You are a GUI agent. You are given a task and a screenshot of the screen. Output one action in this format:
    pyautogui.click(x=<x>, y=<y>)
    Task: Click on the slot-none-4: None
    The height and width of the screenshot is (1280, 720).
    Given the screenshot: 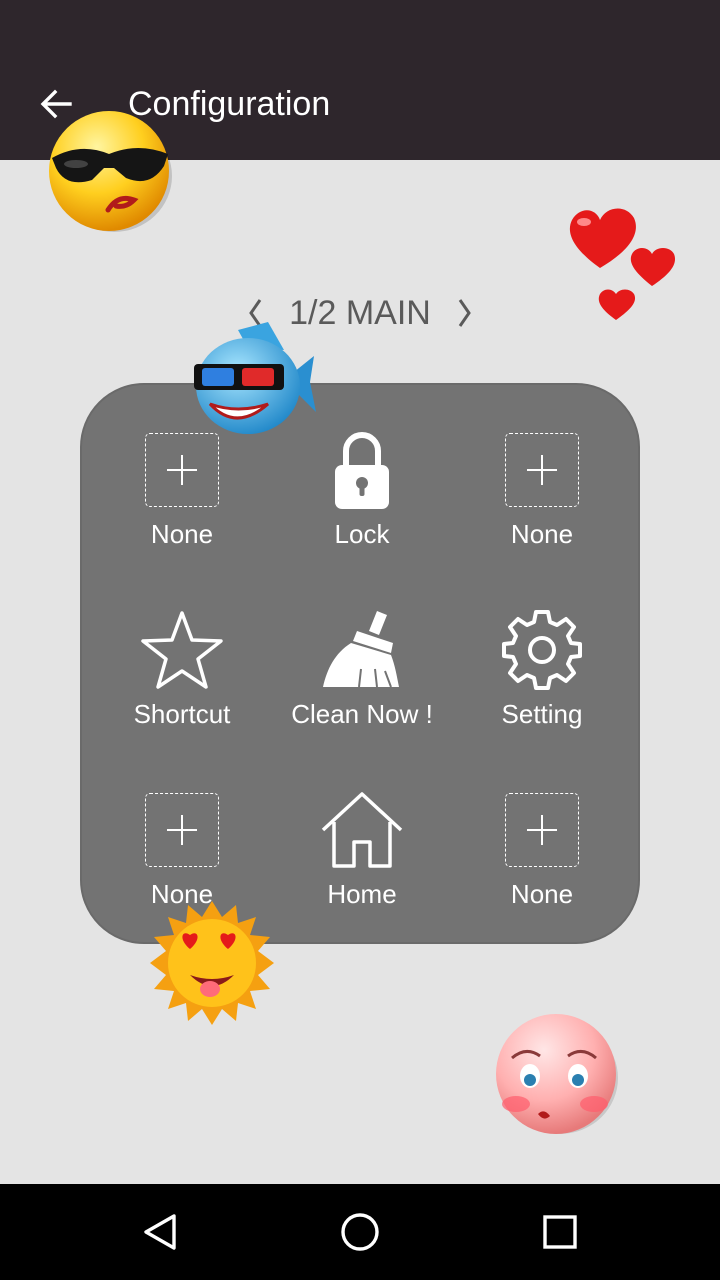 What is the action you would take?
    pyautogui.click(x=542, y=855)
    